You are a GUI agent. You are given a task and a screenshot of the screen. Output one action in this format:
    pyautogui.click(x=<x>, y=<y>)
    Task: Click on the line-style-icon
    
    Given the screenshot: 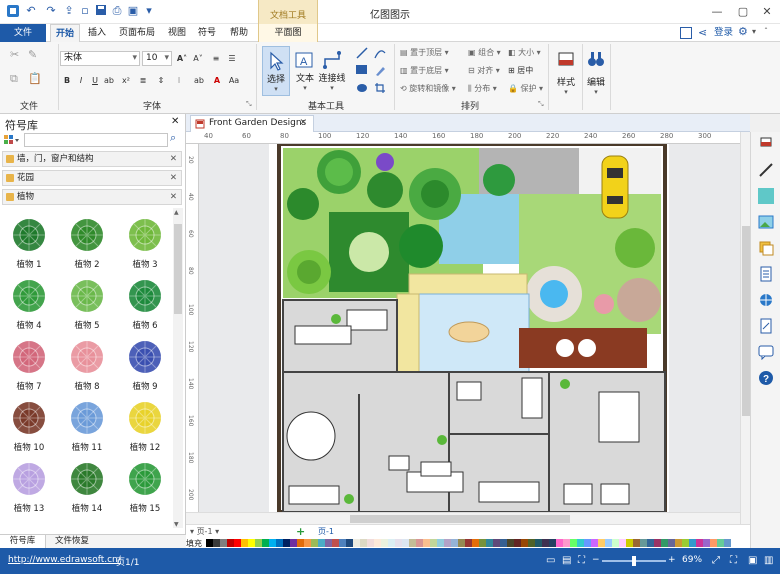 What is the action you would take?
    pyautogui.click(x=766, y=170)
    